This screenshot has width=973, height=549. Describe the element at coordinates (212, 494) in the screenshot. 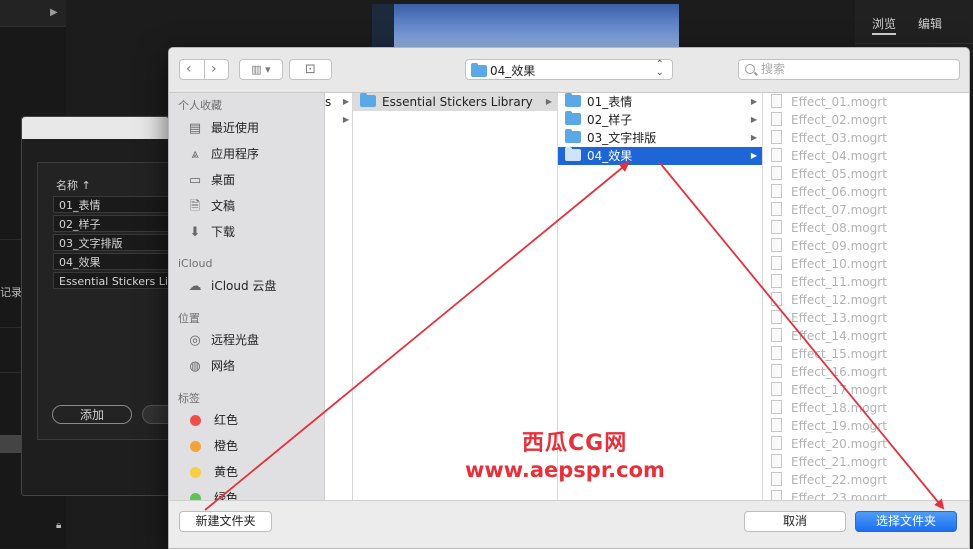

I see `sidebar-item-tag-green: 绿色` at that location.